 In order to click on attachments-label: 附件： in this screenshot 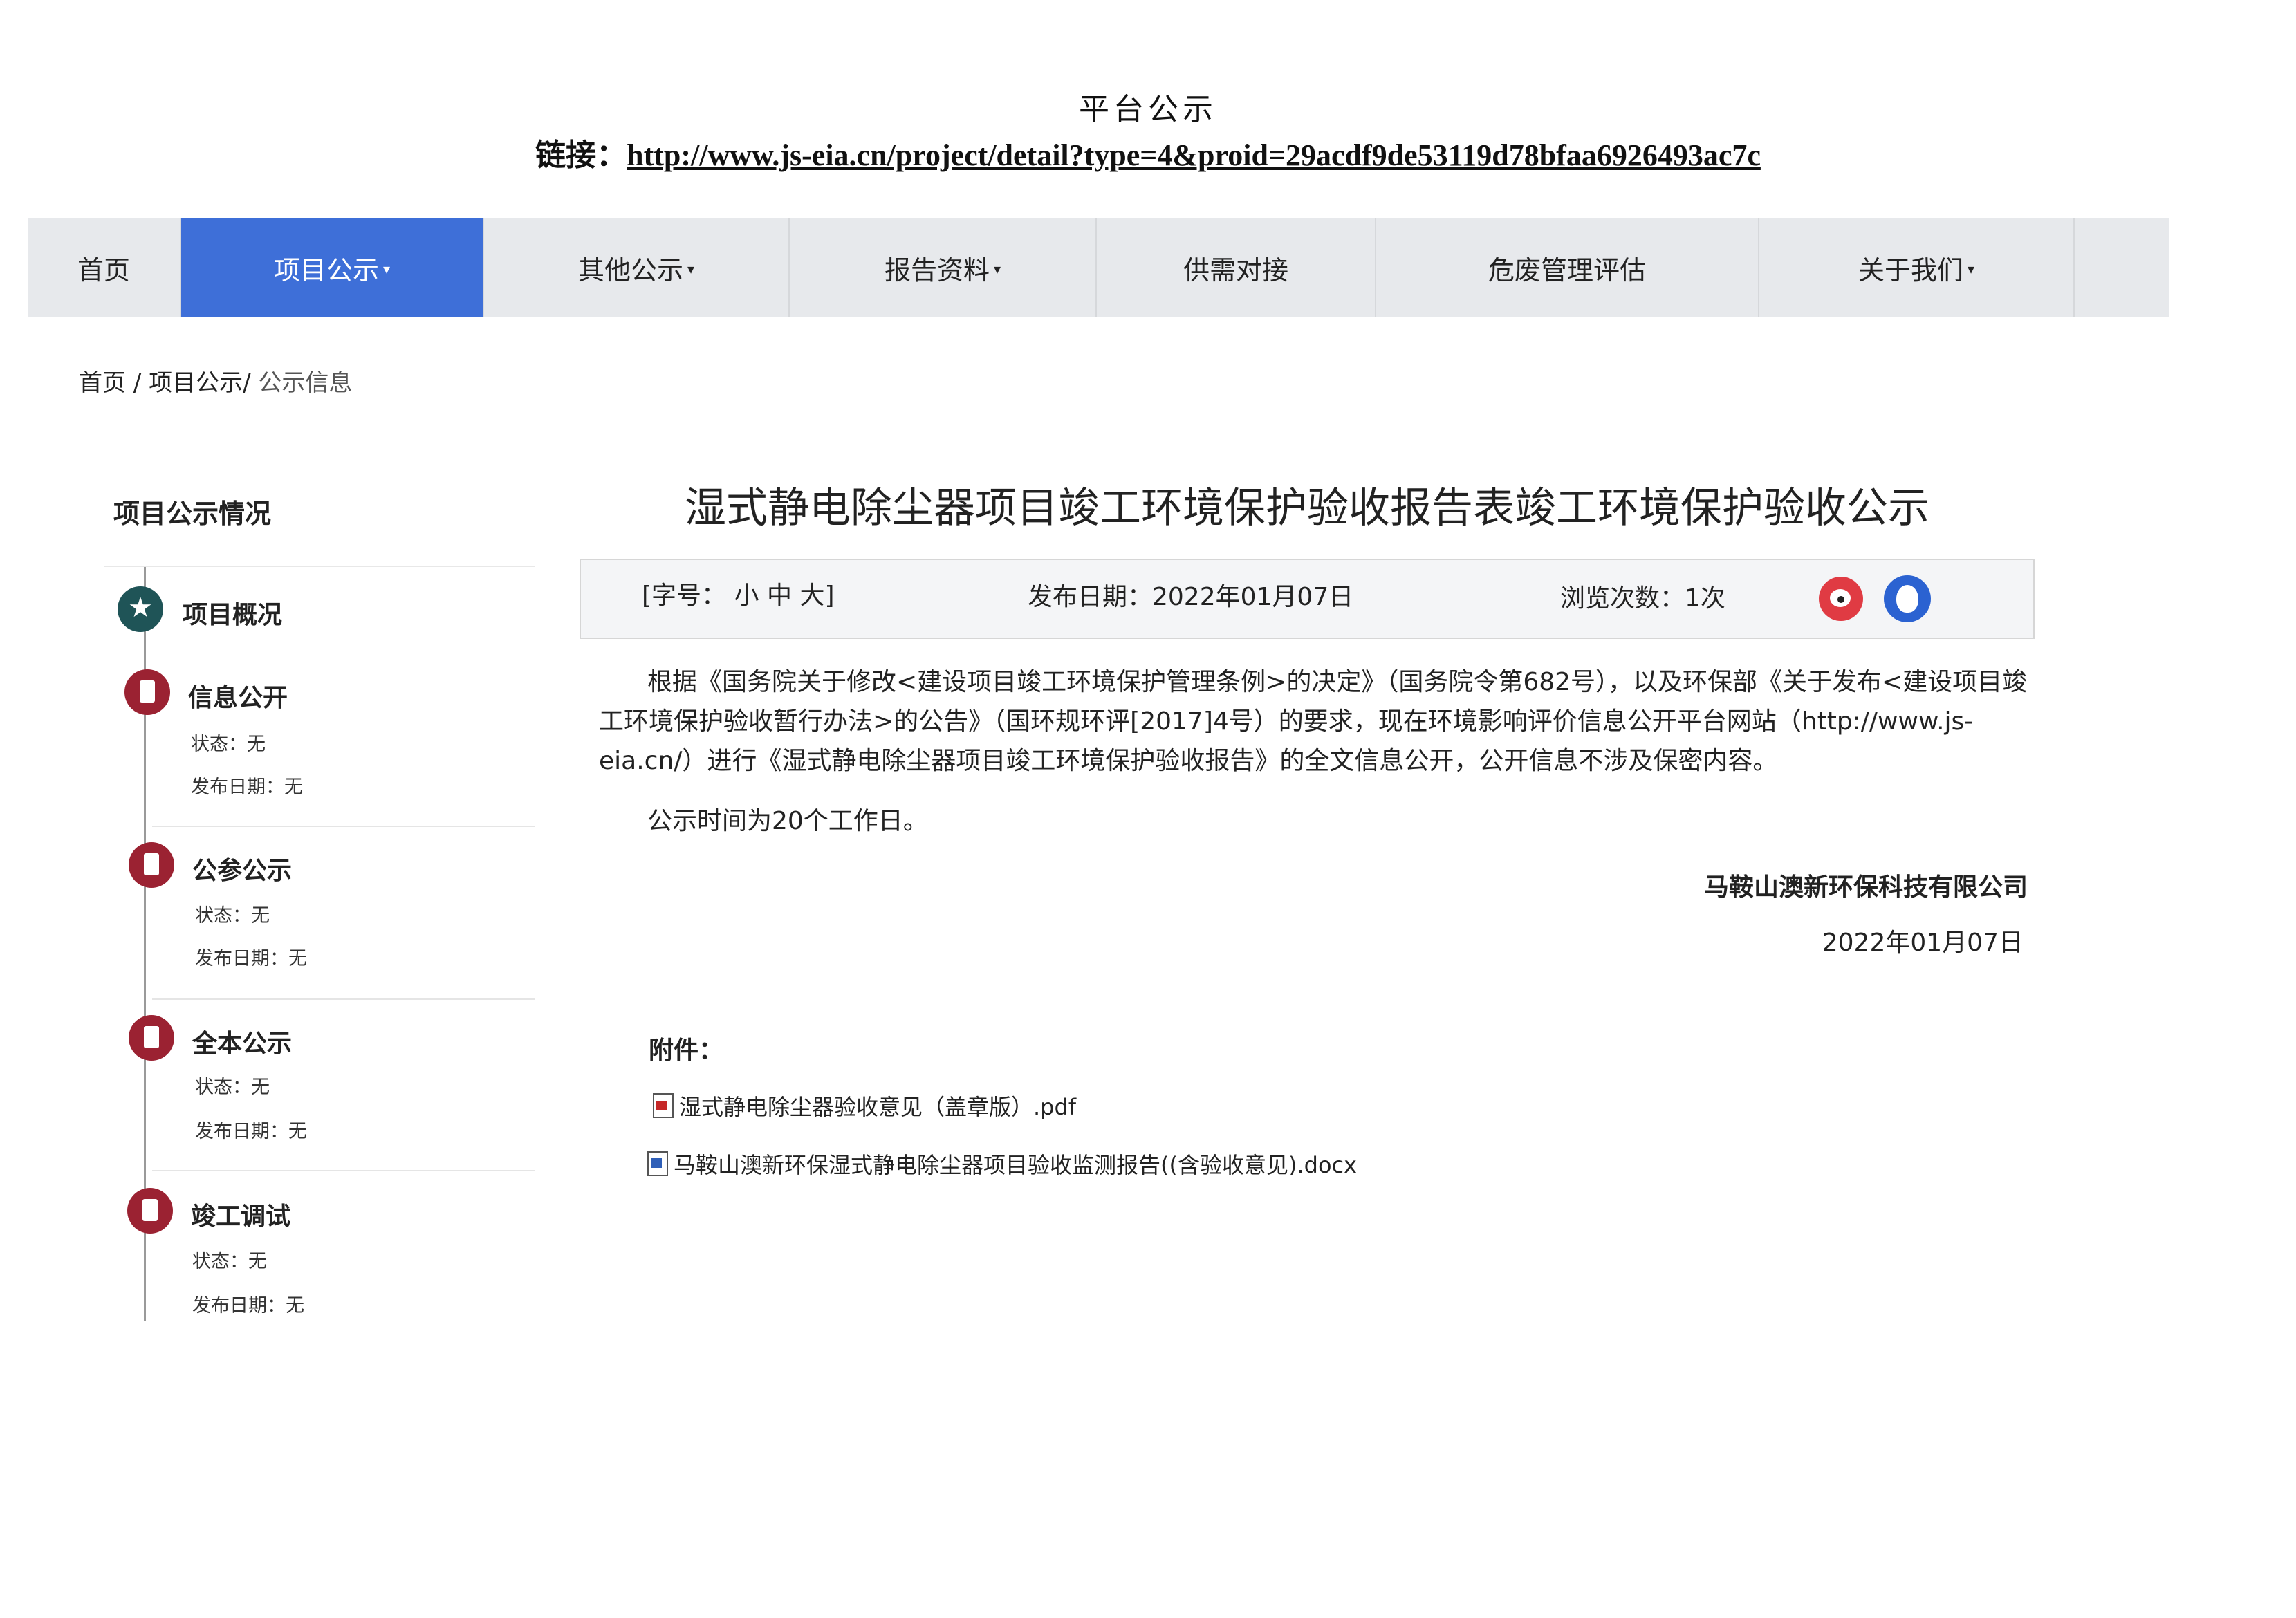, I will do `click(687, 1050)`.